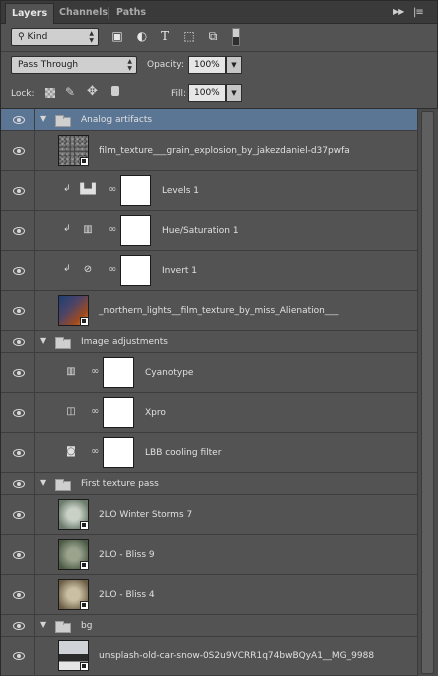 Image resolution: width=438 pixels, height=676 pixels. I want to click on scrollbar-thumb, so click(427, 392).